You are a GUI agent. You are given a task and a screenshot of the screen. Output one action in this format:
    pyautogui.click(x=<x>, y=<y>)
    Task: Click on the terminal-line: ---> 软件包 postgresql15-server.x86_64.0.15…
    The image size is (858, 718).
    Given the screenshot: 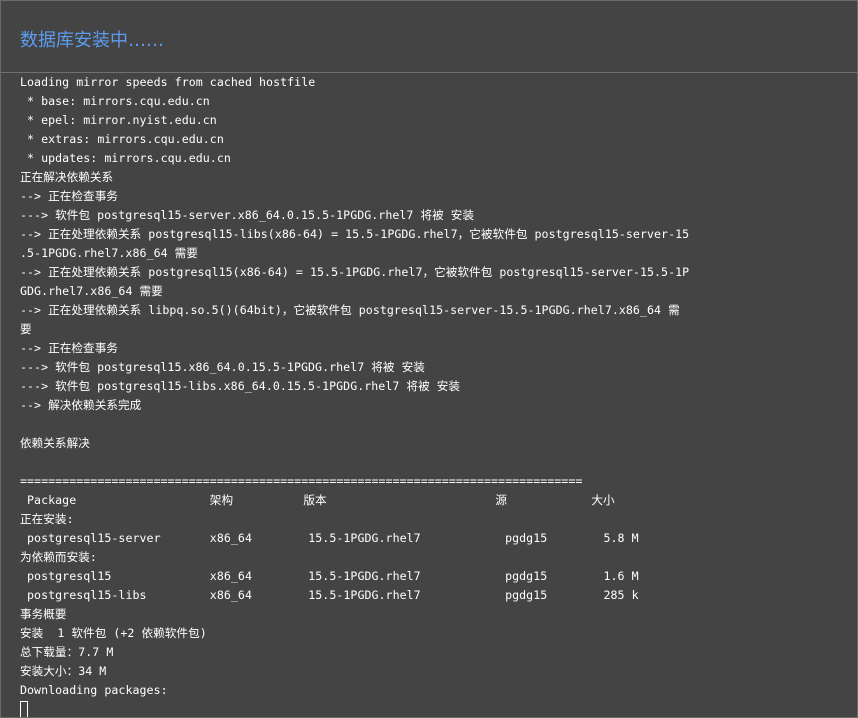 What is the action you would take?
    pyautogui.click(x=247, y=215)
    